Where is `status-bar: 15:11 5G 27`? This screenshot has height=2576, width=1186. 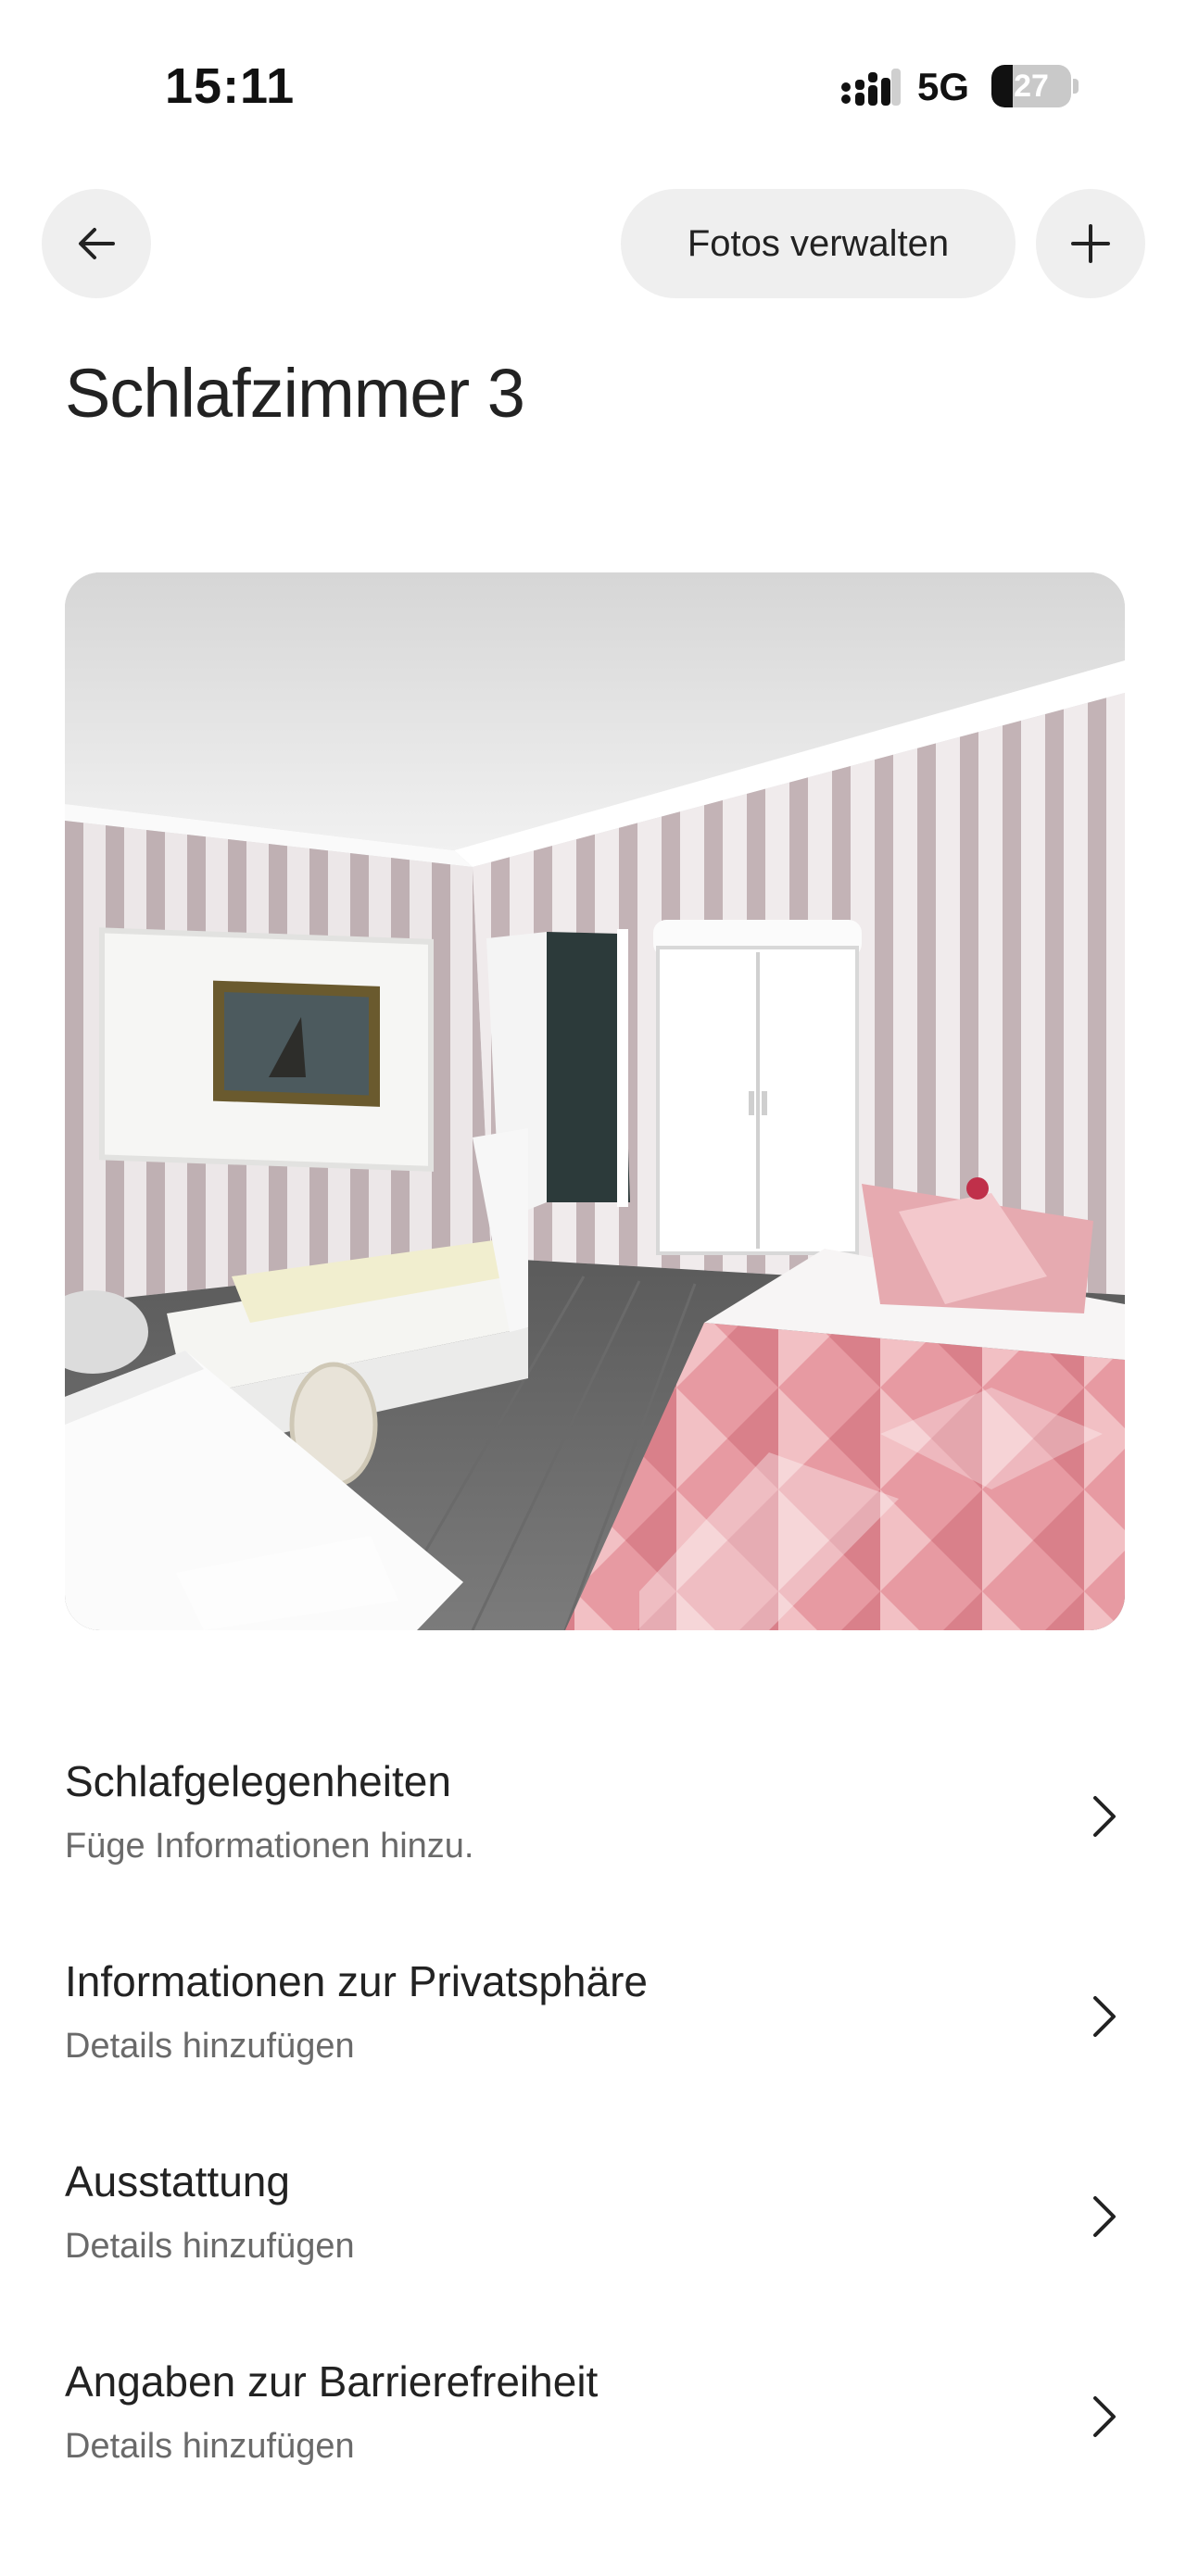 status-bar: 15:11 5G 27 is located at coordinates (593, 78).